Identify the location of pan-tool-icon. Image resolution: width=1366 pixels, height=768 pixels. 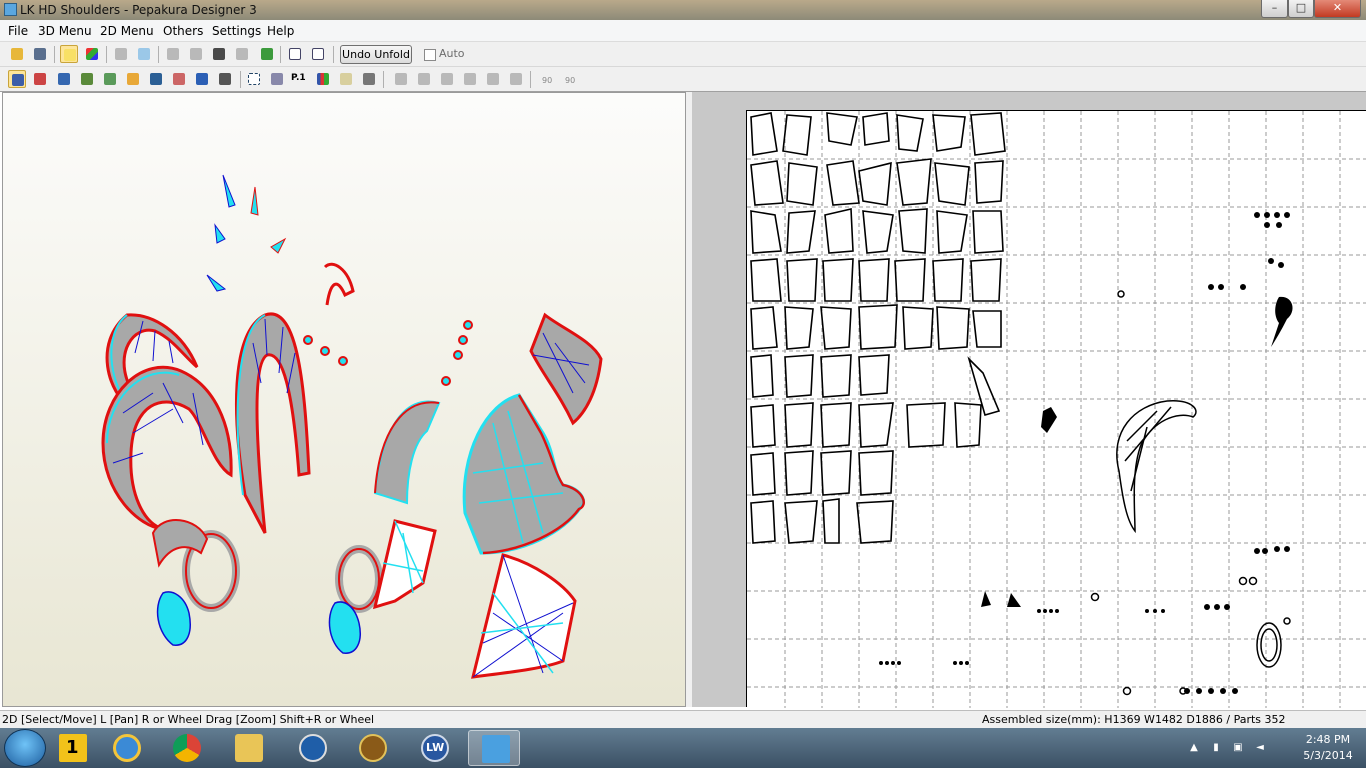
(242, 54).